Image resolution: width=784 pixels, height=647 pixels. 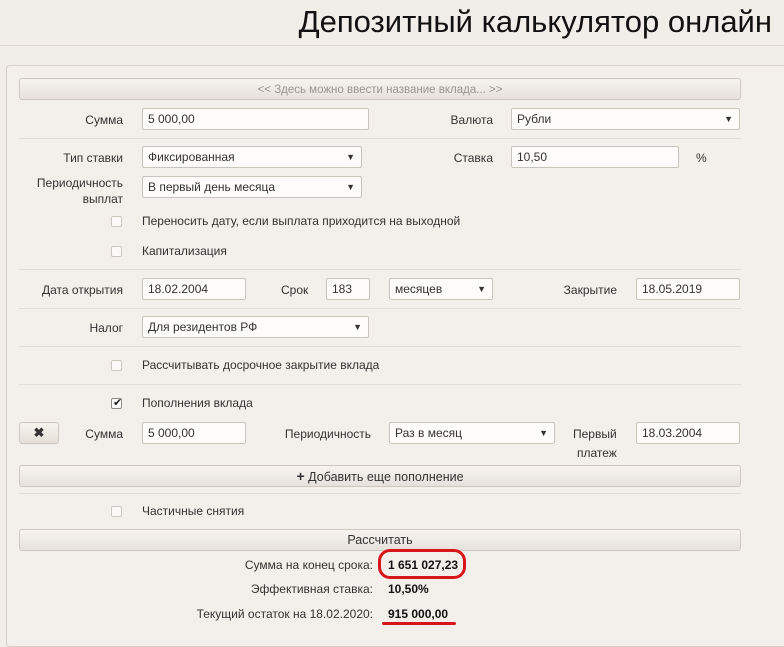 What do you see at coordinates (203, 327) in the screenshot?
I see `tax-value: Для резидентов РФ` at bounding box center [203, 327].